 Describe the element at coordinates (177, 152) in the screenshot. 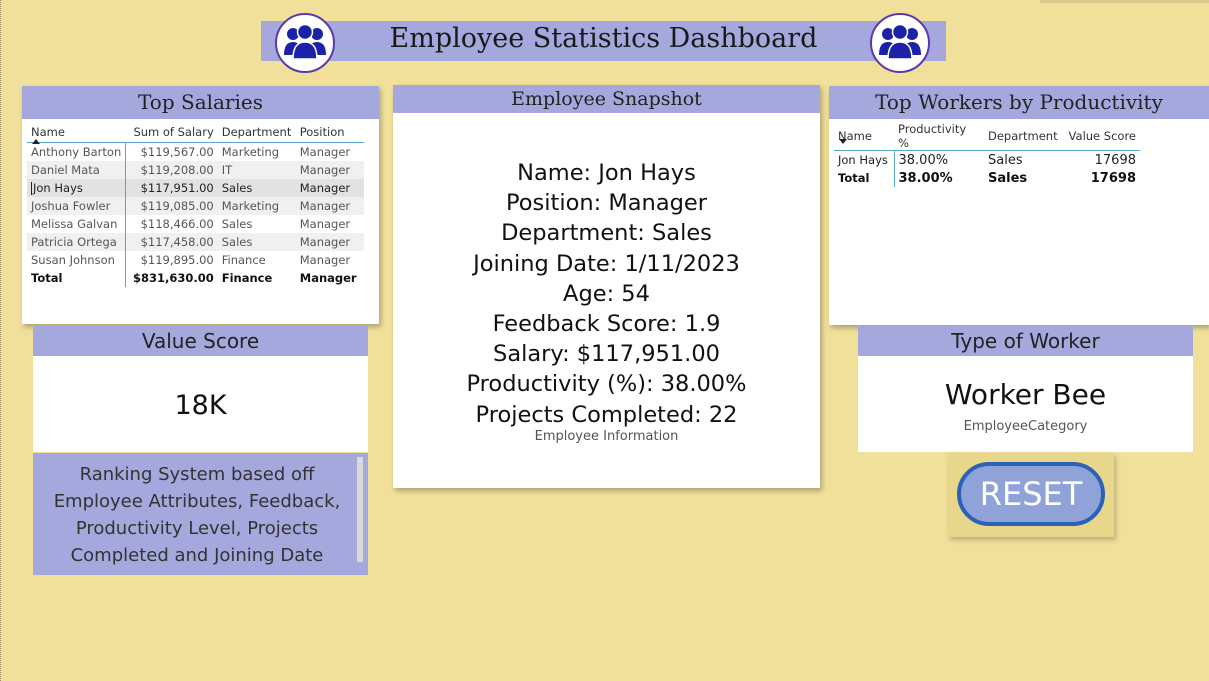

I see `cell-salary: $119,567.00` at that location.